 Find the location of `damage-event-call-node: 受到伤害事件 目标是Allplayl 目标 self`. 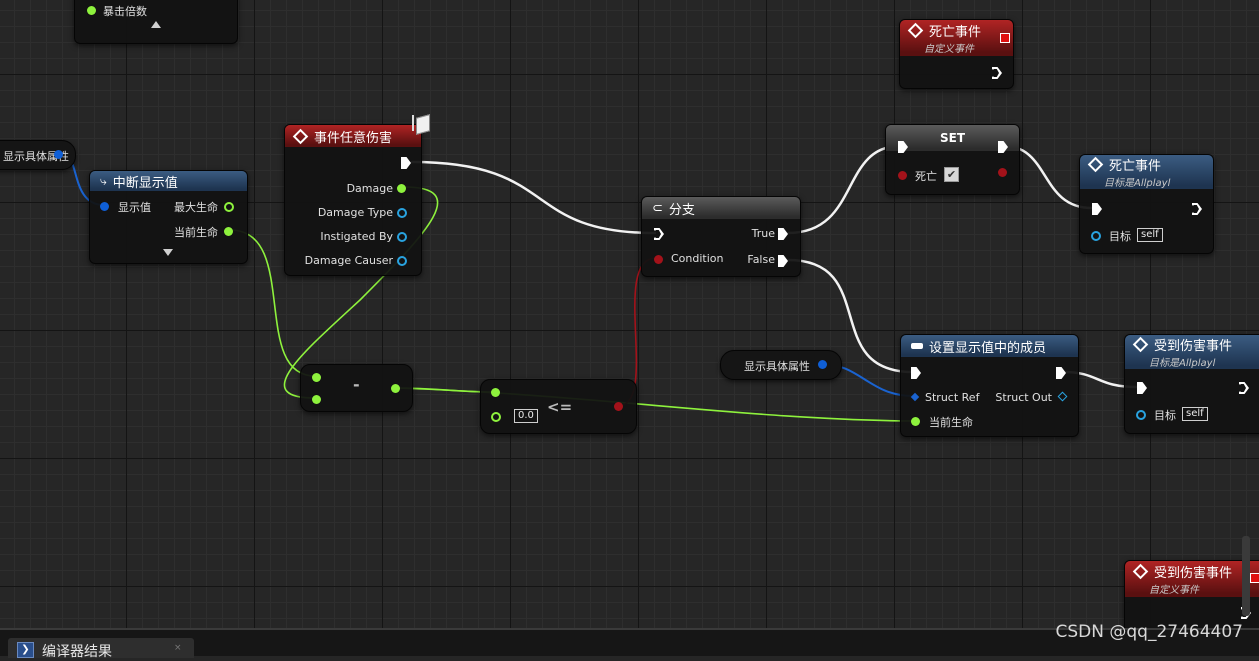

damage-event-call-node: 受到伤害事件 目标是Allplayl 目标 self is located at coordinates (1191, 384).